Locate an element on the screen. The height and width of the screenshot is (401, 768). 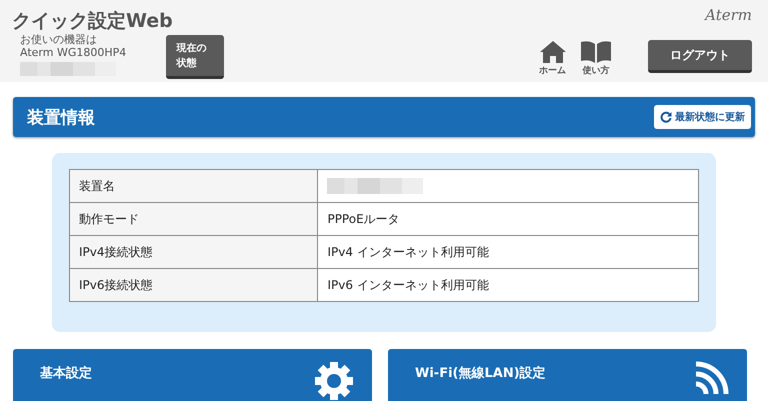
table-cell: 装置名 is located at coordinates (194, 186).